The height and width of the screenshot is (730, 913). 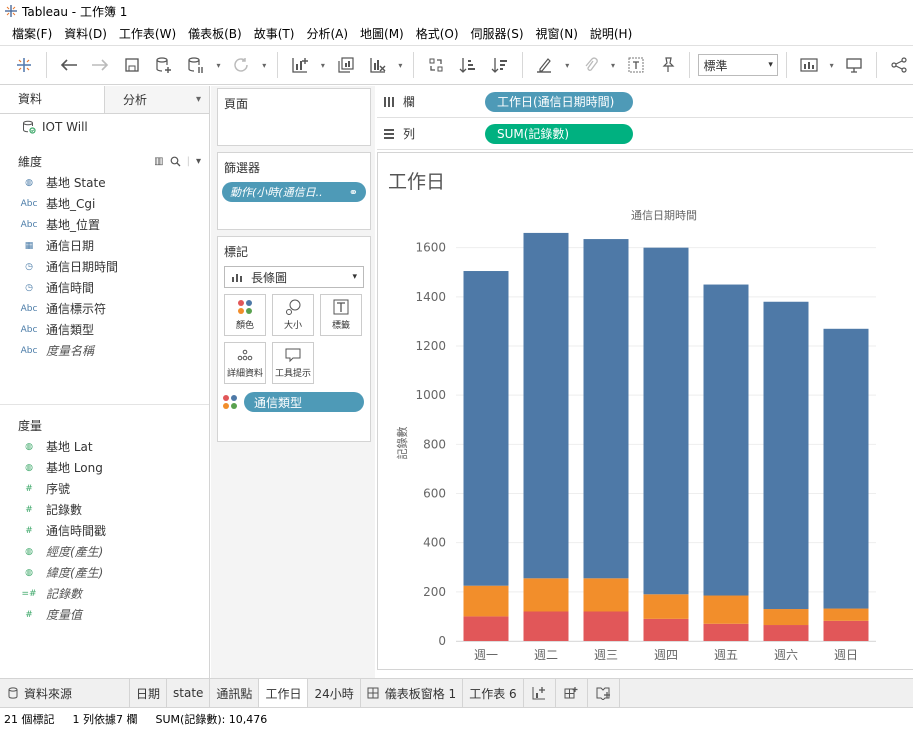 I want to click on field-measure-serial: # 序號, so click(x=104, y=488).